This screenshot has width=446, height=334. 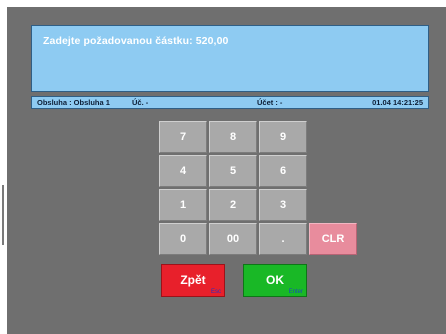 I want to click on back-shortcut-hint: Esc, so click(x=215, y=292).